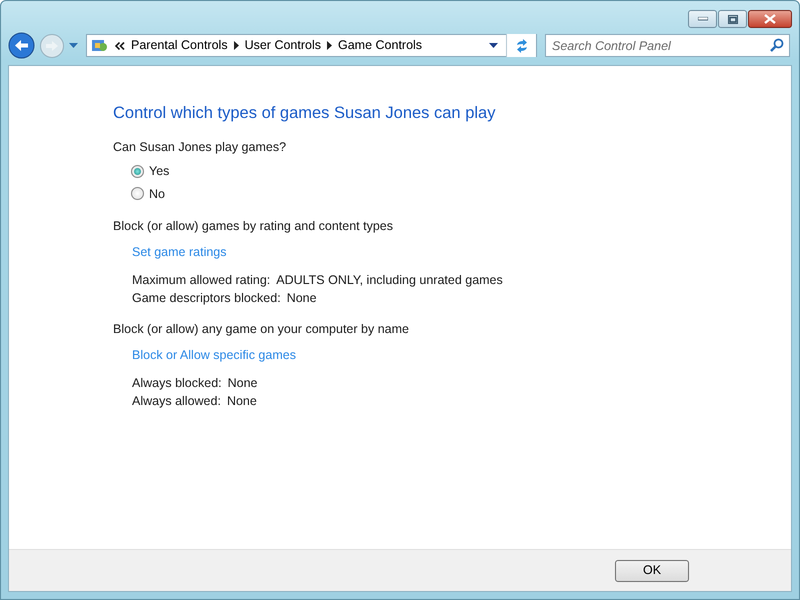 Image resolution: width=800 pixels, height=600 pixels. What do you see at coordinates (304, 114) in the screenshot?
I see `page-title: Control which types of games Susan Jones can play` at bounding box center [304, 114].